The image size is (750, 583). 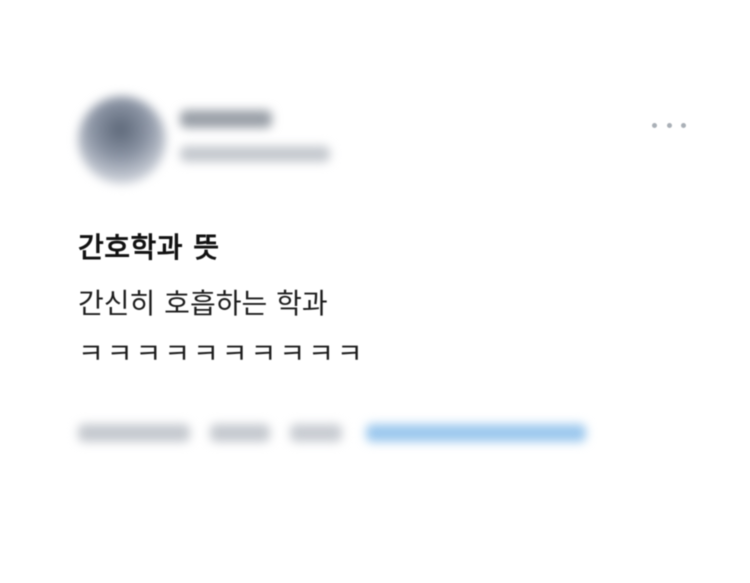 I want to click on author-display-name-redacted, so click(x=226, y=119).